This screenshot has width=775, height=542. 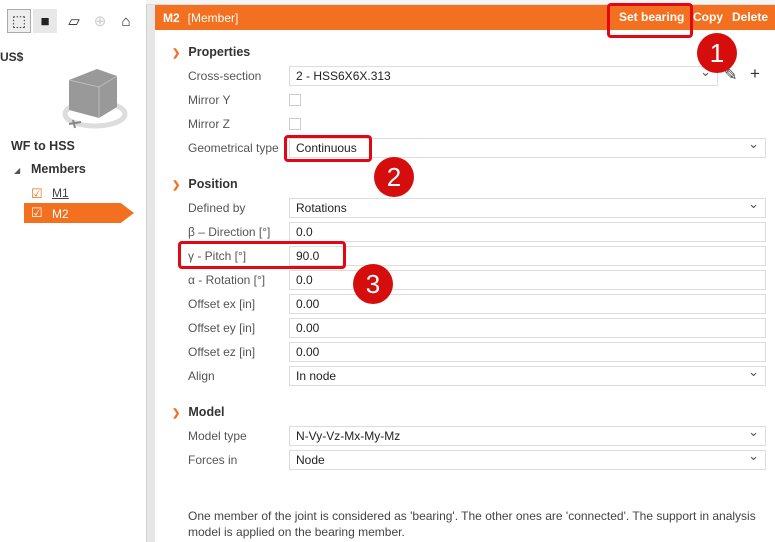 What do you see at coordinates (222, 352) in the screenshot?
I see `offset-ez-label: Offset ez [in]` at bounding box center [222, 352].